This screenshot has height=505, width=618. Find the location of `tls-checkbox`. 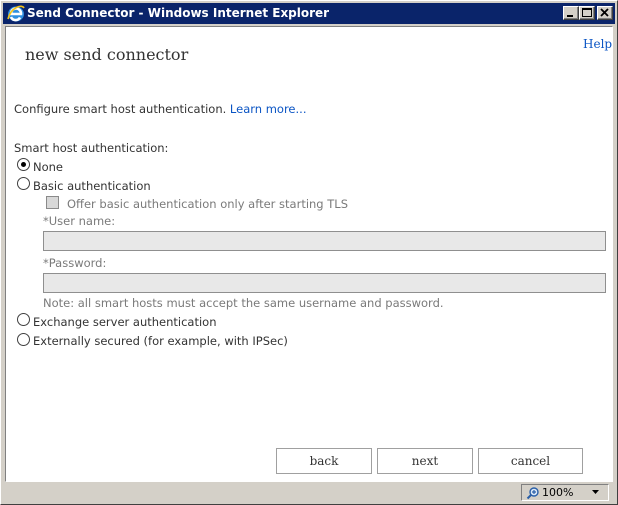

tls-checkbox is located at coordinates (52, 202).